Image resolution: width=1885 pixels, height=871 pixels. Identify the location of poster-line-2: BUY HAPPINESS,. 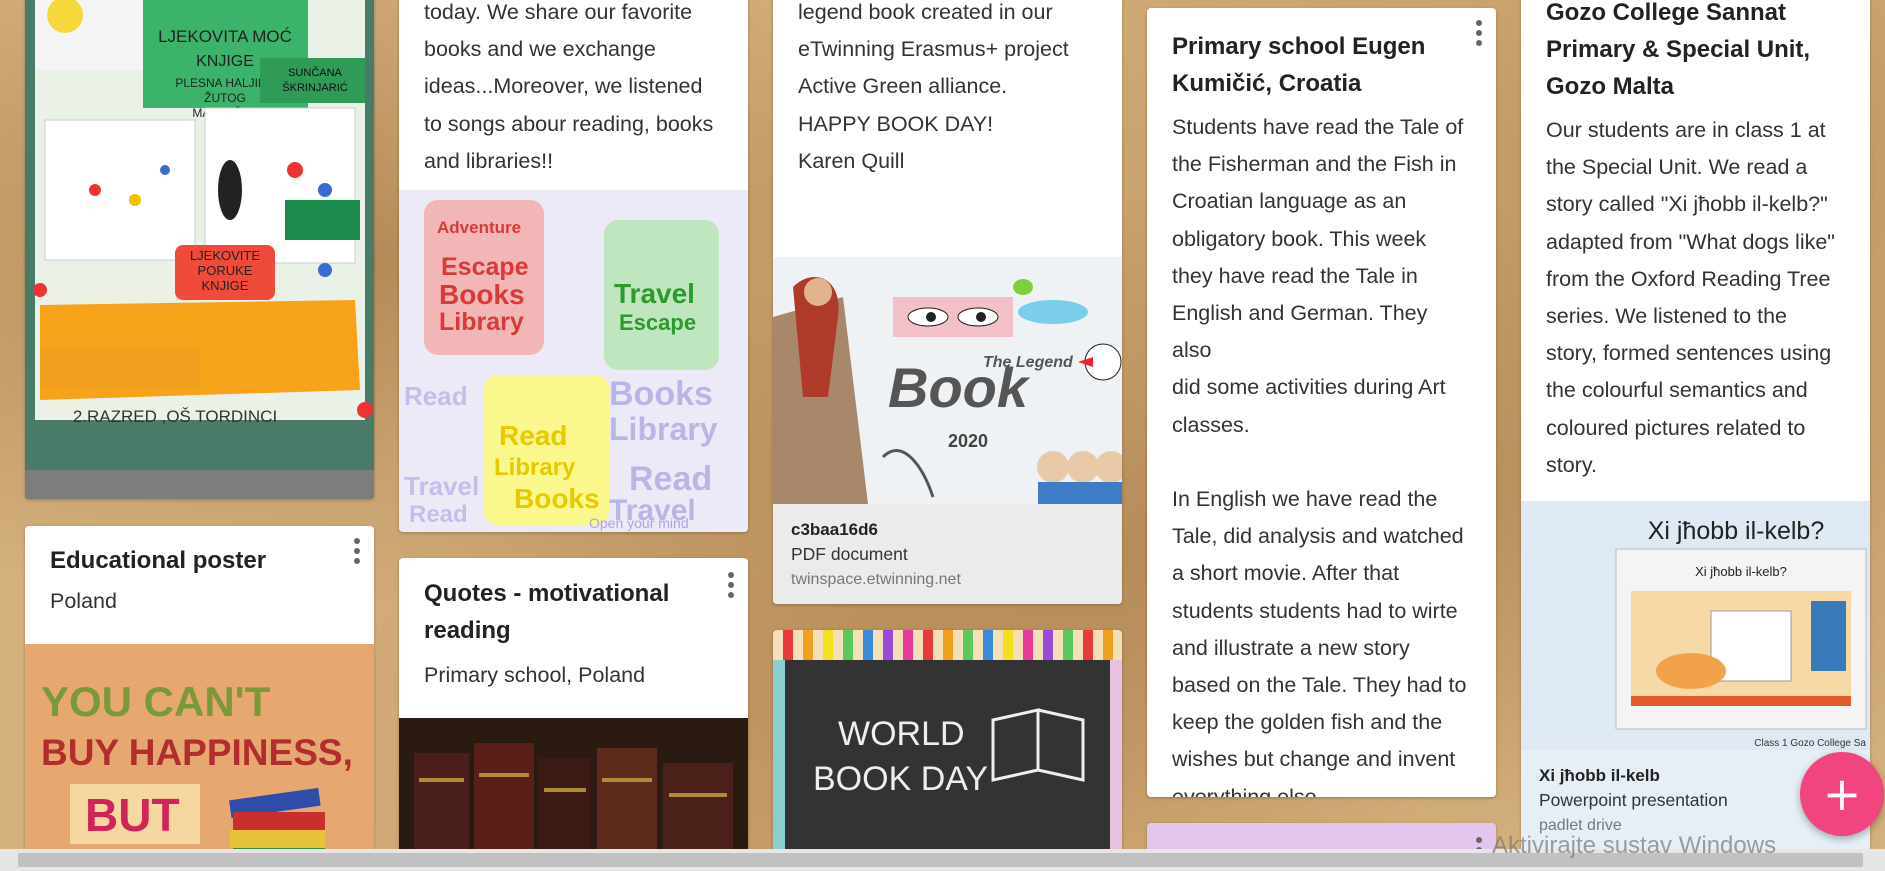
(197, 752).